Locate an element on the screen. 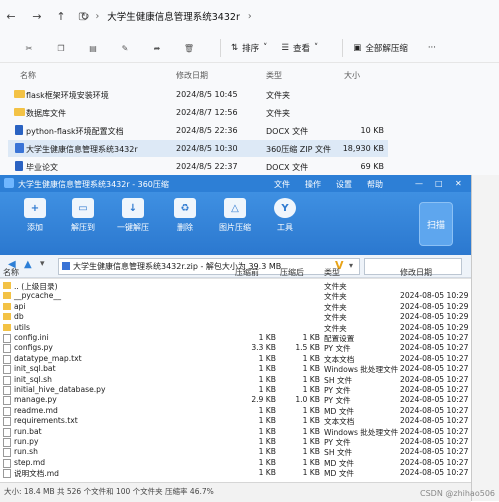  file-size: 69 KB is located at coordinates (372, 166).